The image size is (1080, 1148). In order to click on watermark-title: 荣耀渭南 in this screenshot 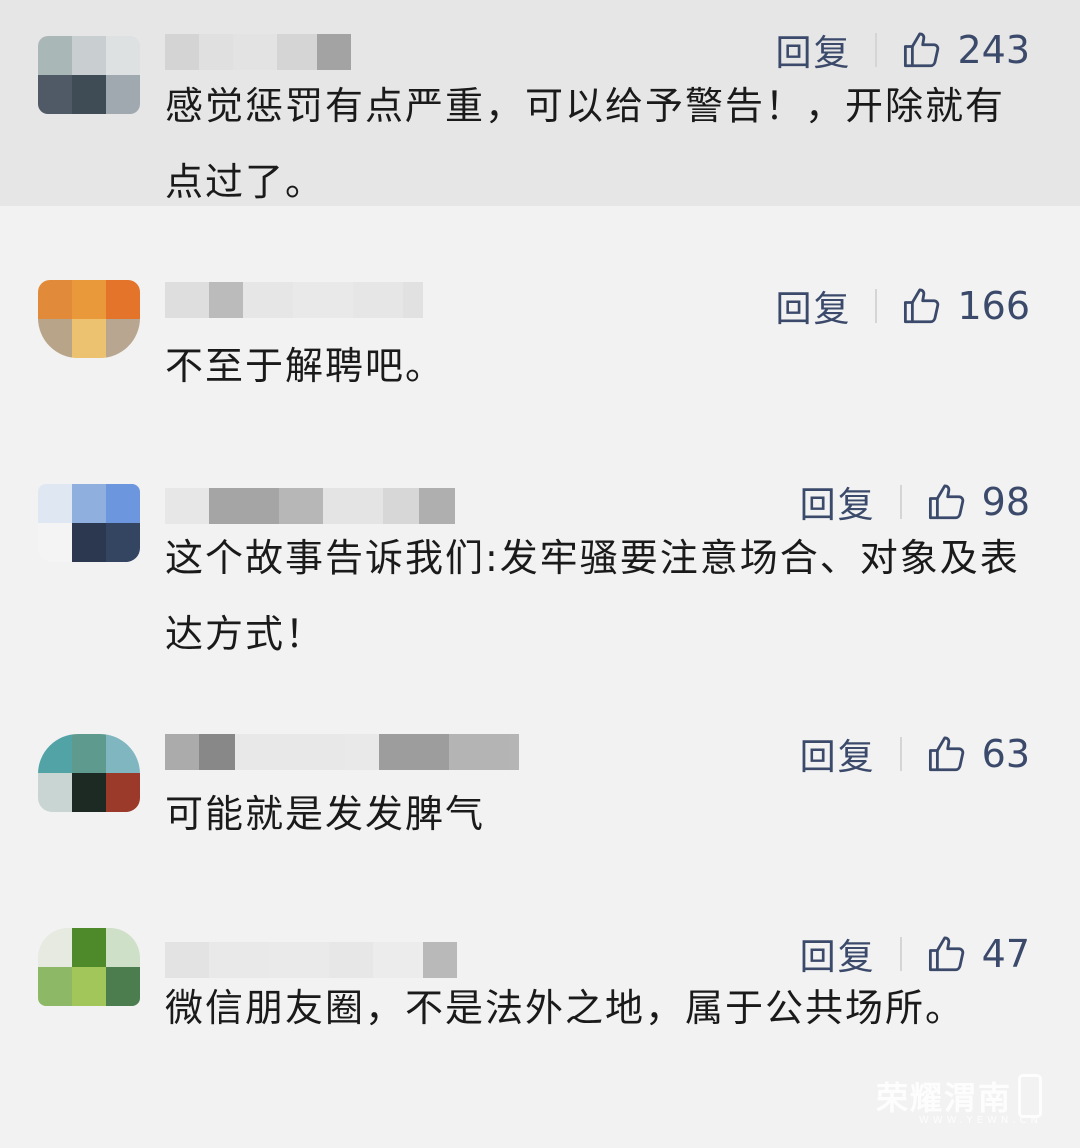, I will do `click(943, 1098)`.